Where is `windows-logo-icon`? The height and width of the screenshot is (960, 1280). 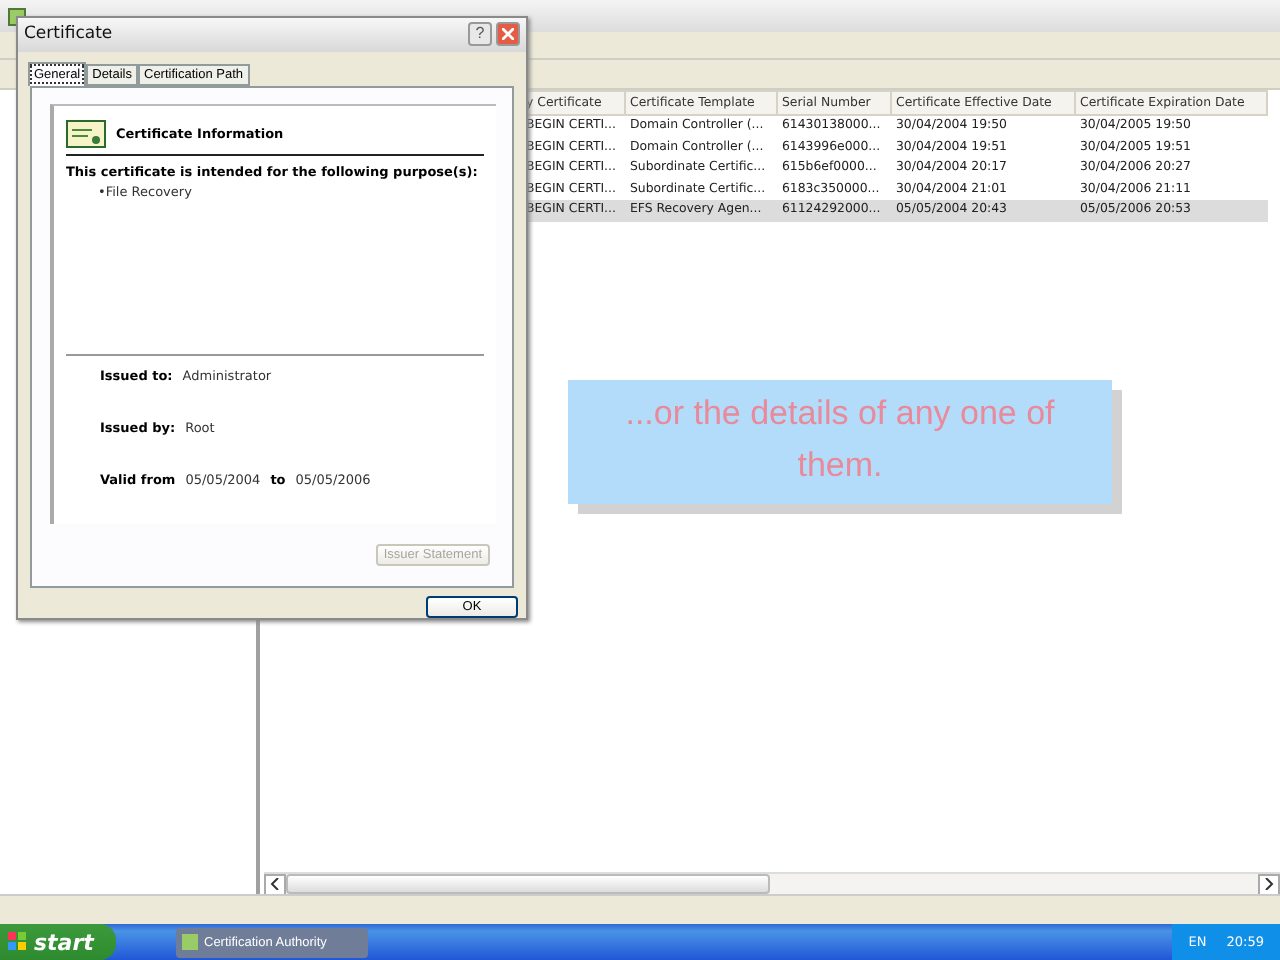
windows-logo-icon is located at coordinates (18, 942).